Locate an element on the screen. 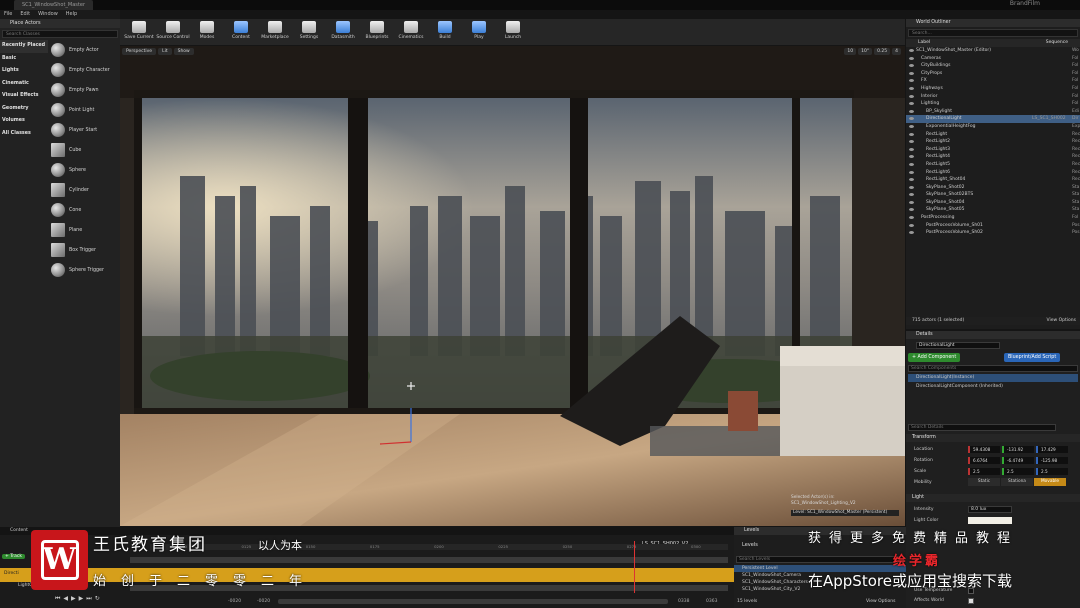 Image resolution: width=1080 pixels, height=608 pixels. category-geometry: Geometry is located at coordinates (24, 109).